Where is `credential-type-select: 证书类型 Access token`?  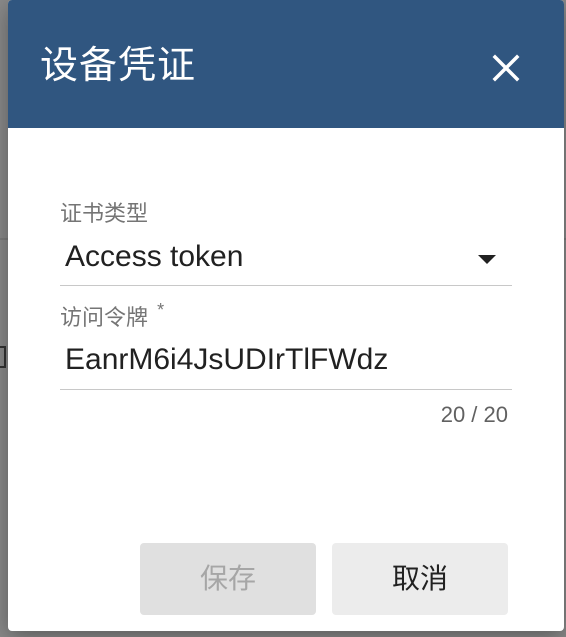
credential-type-select: 证书类型 Access token is located at coordinates (286, 242).